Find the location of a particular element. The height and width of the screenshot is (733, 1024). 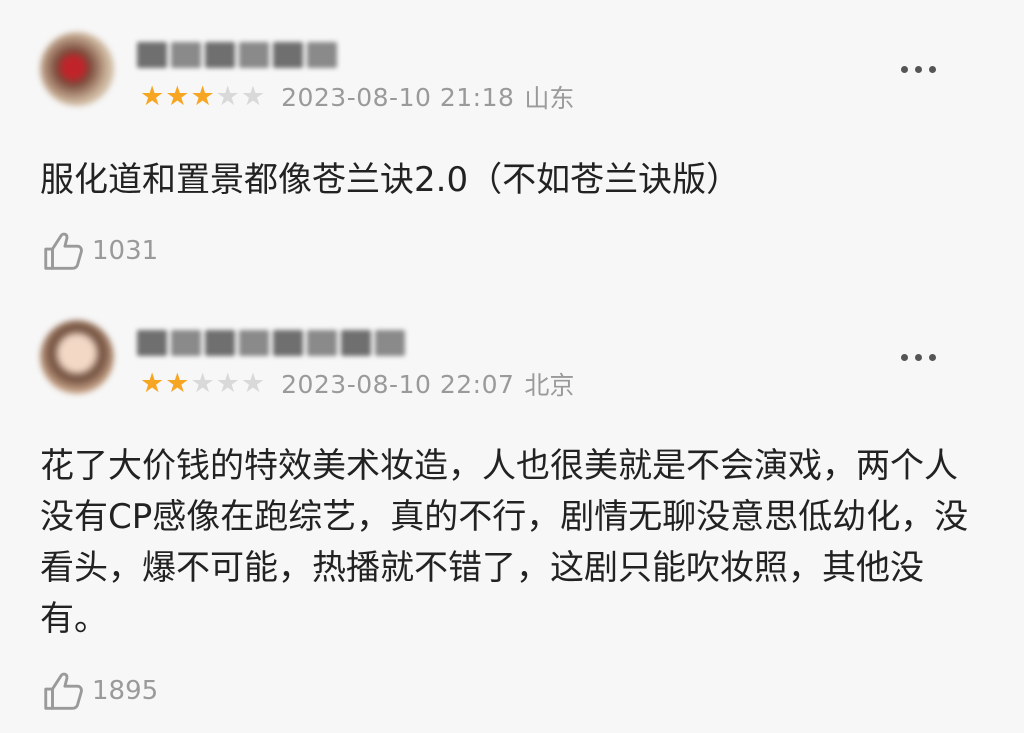

comment-location: 山东 is located at coordinates (549, 98).